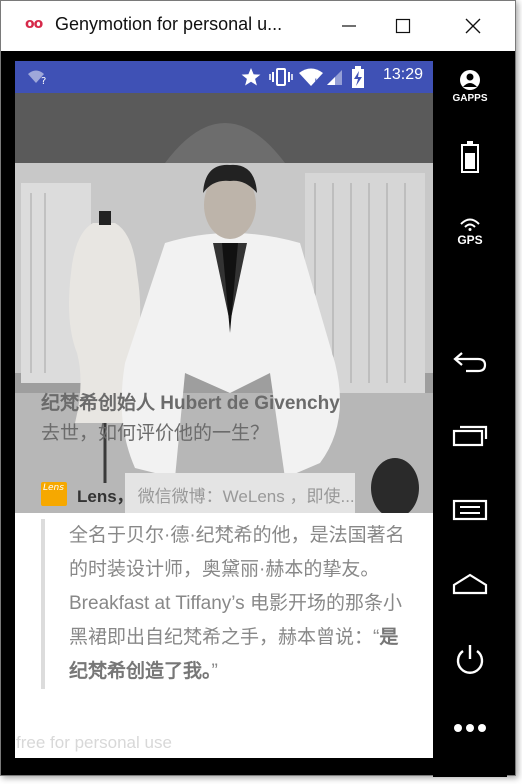 This screenshot has height=784, width=522. Describe the element at coordinates (334, 77) in the screenshot. I see `signal-icon` at that location.